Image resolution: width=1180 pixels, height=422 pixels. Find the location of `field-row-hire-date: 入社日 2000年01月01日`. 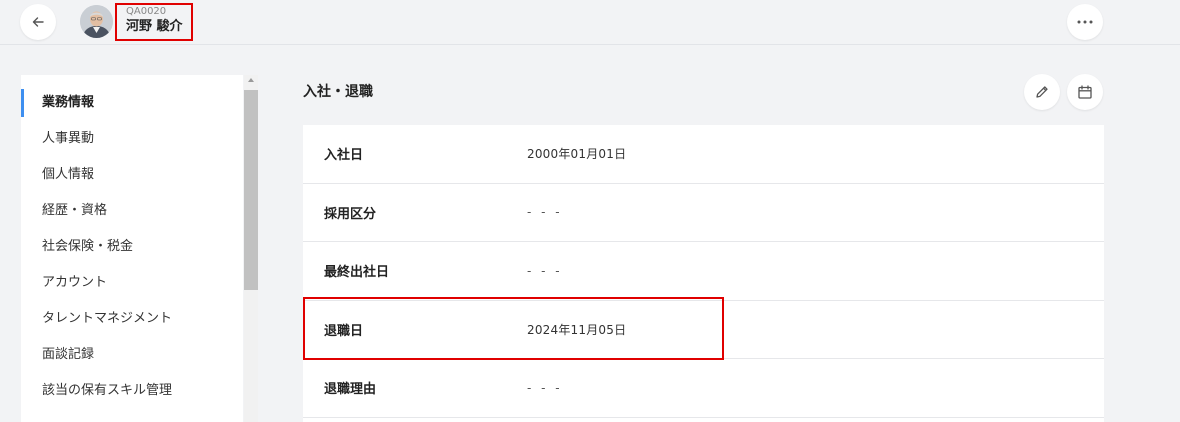

field-row-hire-date: 入社日 2000年01月01日 is located at coordinates (703, 154).